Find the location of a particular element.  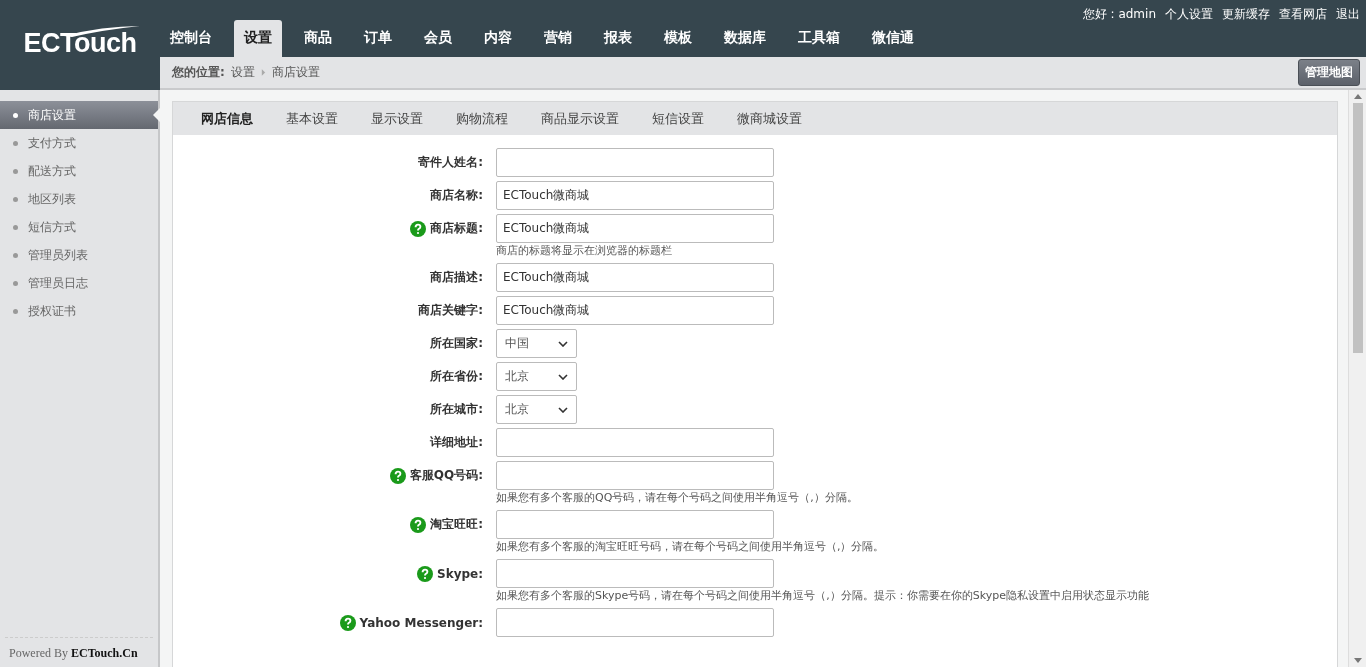

nav-tab: 设置 is located at coordinates (258, 38).